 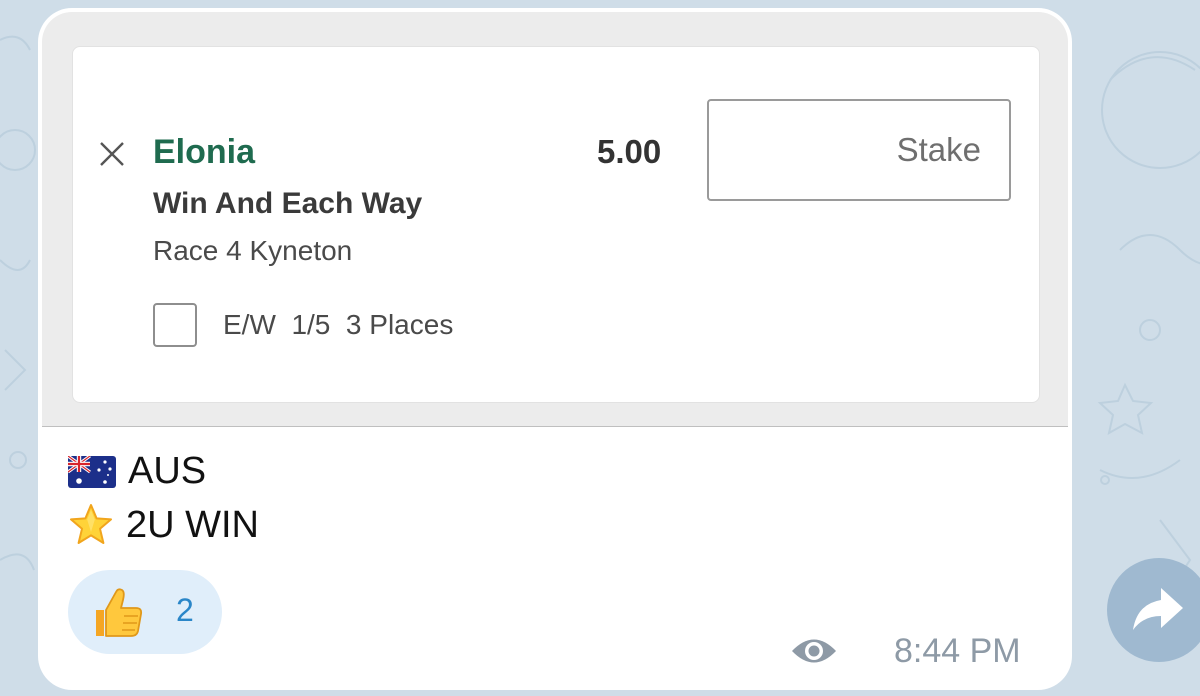 What do you see at coordinates (204, 152) in the screenshot?
I see `selection-name: Elonia` at bounding box center [204, 152].